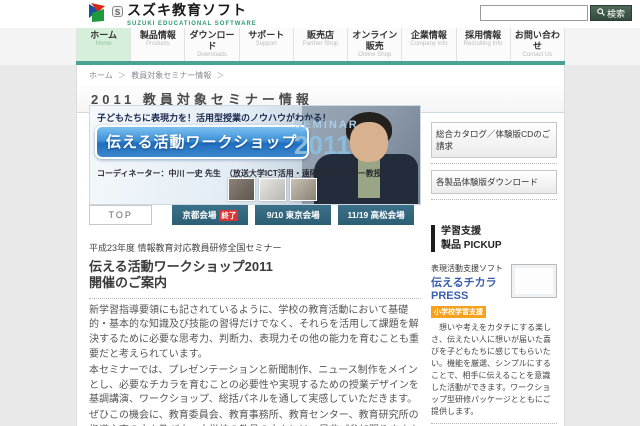 The width and height of the screenshot is (640, 426). I want to click on catalog-request-button: 総合カタログ／体験版CDのご請求, so click(494, 140).